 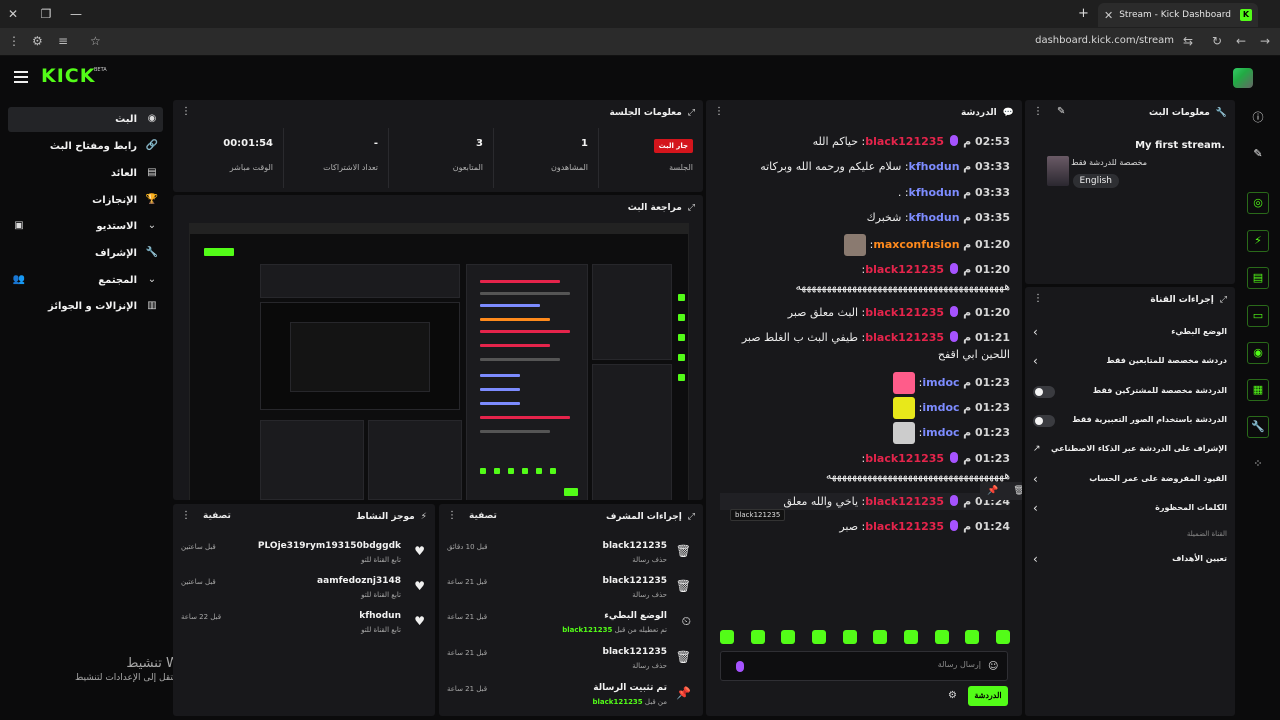 I want to click on bookmark-star-icon: ☆, so click(x=95, y=41).